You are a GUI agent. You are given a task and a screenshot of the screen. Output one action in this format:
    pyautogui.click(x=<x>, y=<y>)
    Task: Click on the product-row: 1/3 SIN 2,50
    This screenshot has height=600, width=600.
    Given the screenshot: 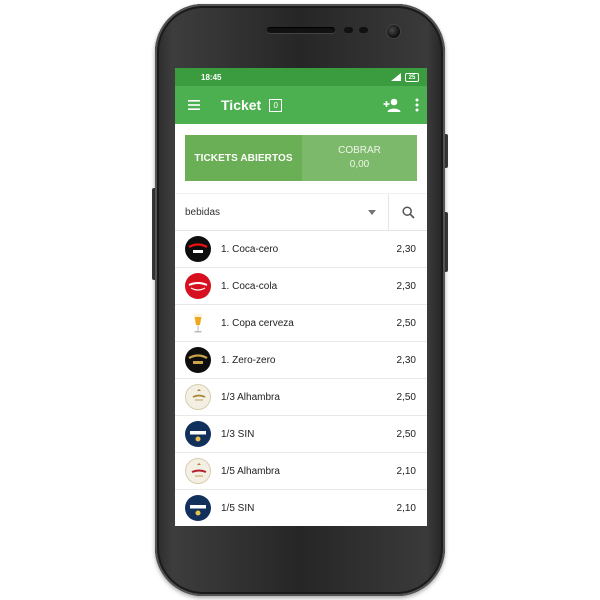 What is the action you would take?
    pyautogui.click(x=301, y=434)
    